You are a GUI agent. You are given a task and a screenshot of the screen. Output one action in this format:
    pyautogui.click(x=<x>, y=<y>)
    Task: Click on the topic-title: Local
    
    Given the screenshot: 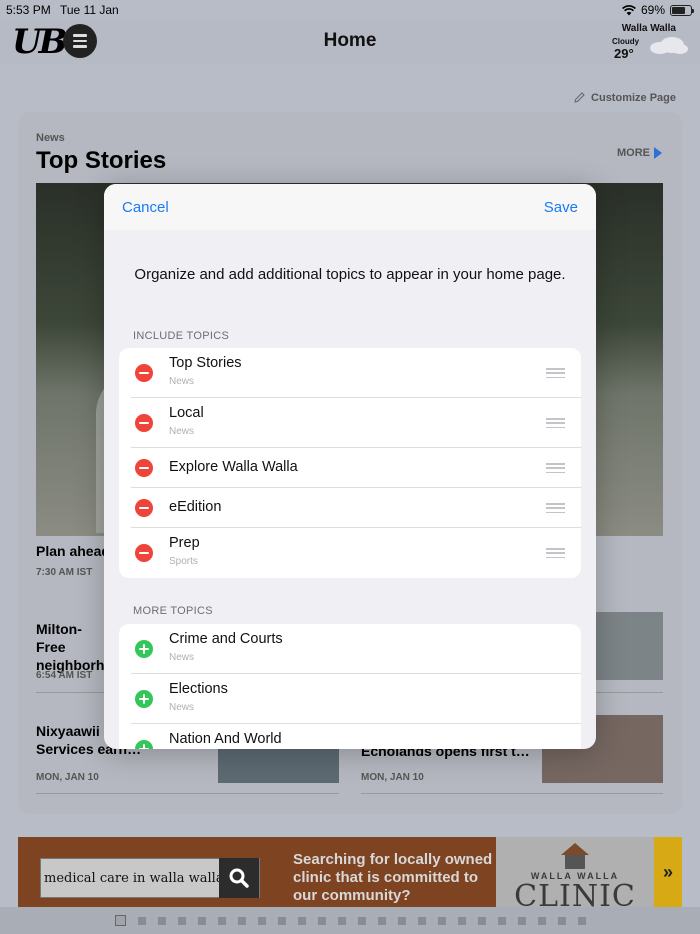 What is the action you would take?
    pyautogui.click(x=186, y=413)
    